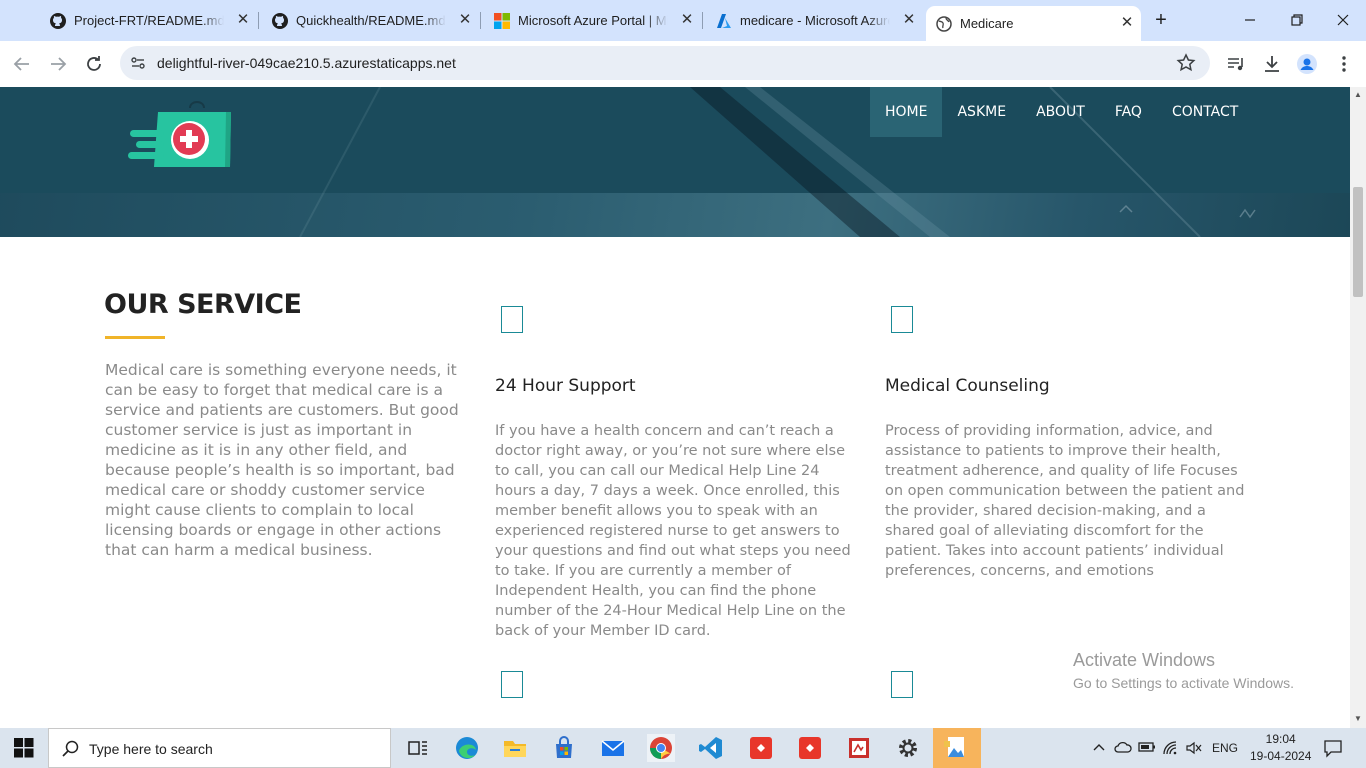 The image size is (1366, 768). Describe the element at coordinates (1194, 748) in the screenshot. I see `volume-muted-icon` at that location.